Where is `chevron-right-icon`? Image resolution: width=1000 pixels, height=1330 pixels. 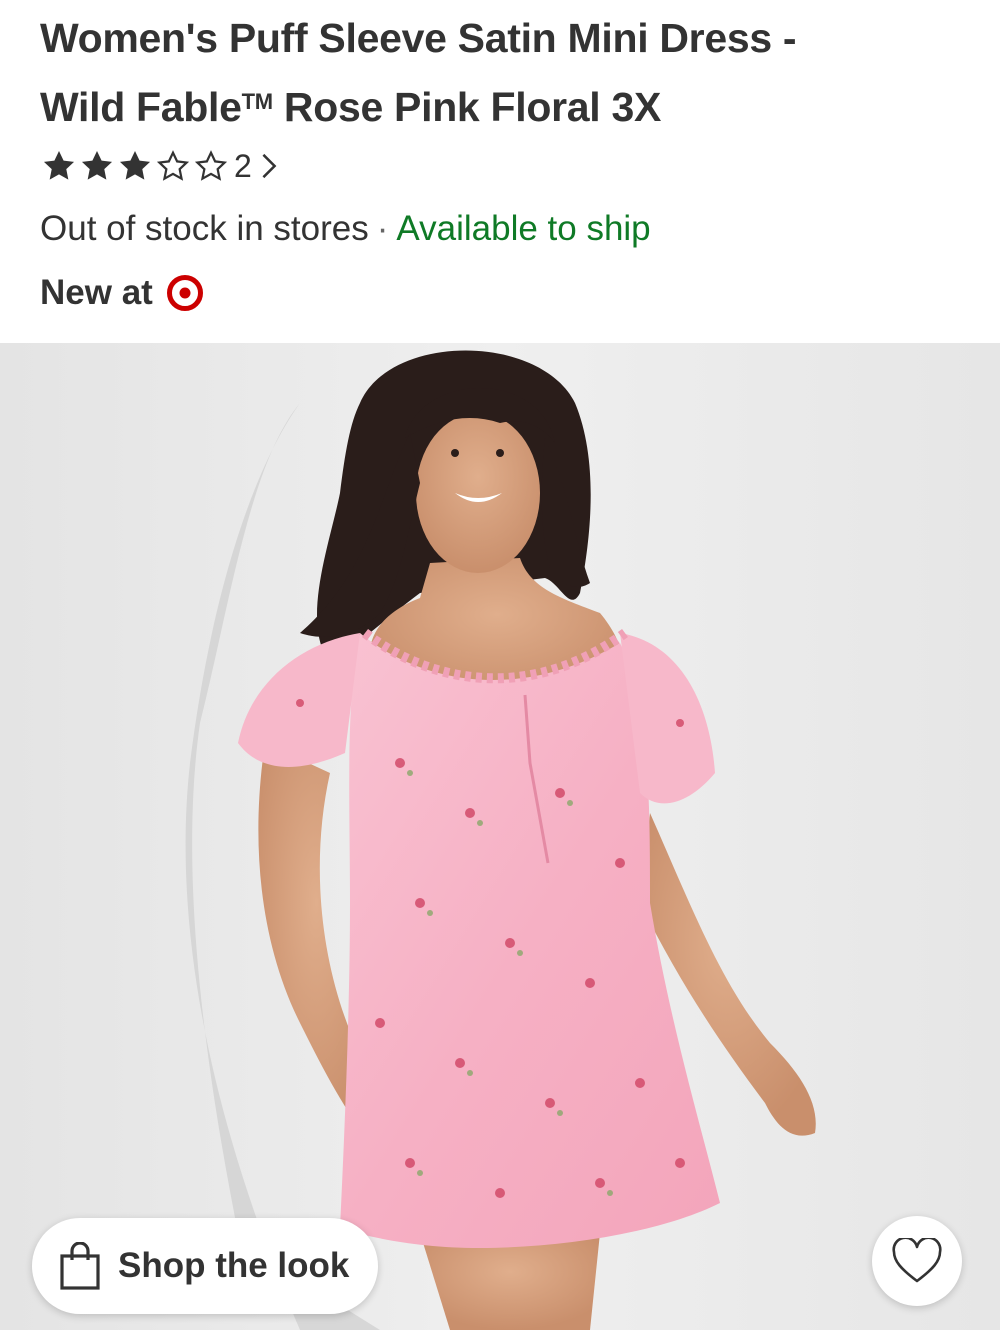
chevron-right-icon is located at coordinates (269, 166).